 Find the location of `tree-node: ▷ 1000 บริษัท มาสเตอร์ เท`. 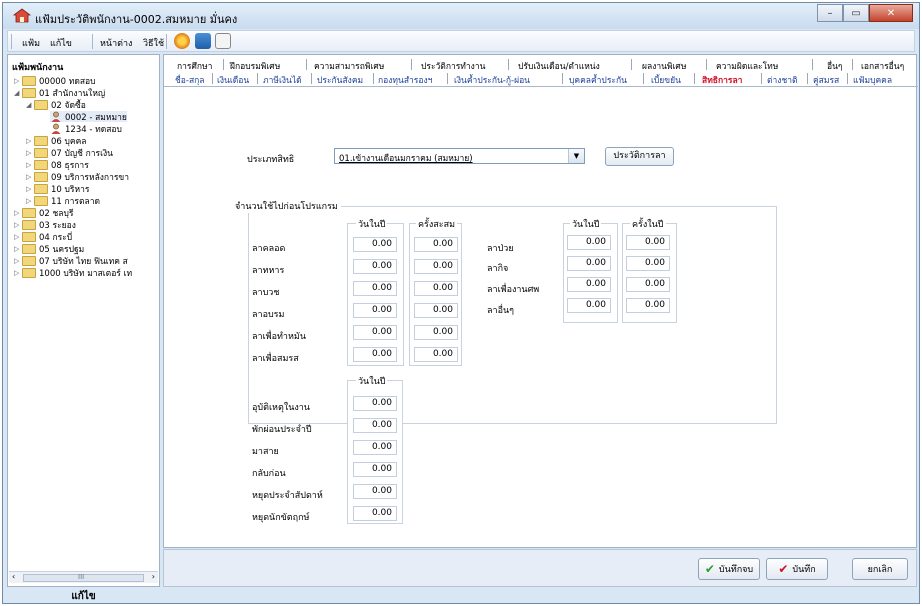

tree-node: ▷ 1000 บริษัท มาสเตอร์ เท is located at coordinates (73, 273).